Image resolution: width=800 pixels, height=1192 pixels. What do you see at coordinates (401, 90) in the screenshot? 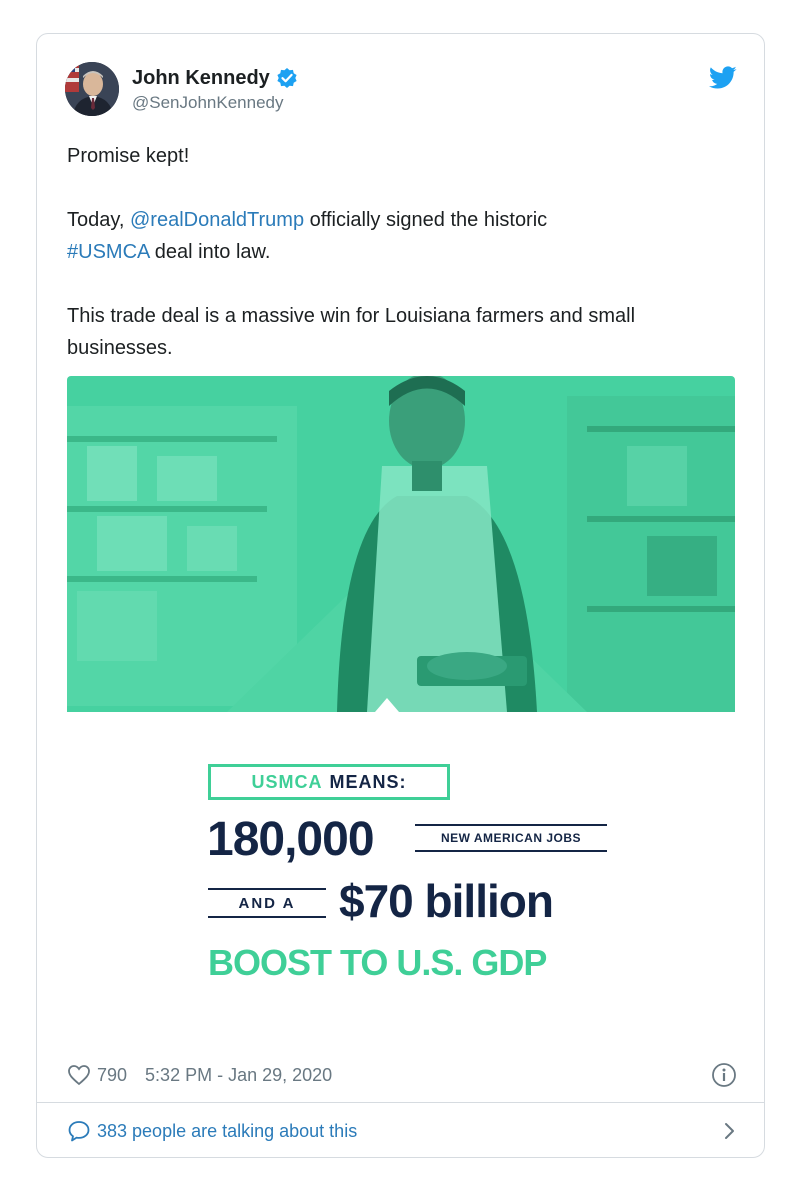
I see `tweet-header: John Kennedy @SenJohnKennedy` at bounding box center [401, 90].